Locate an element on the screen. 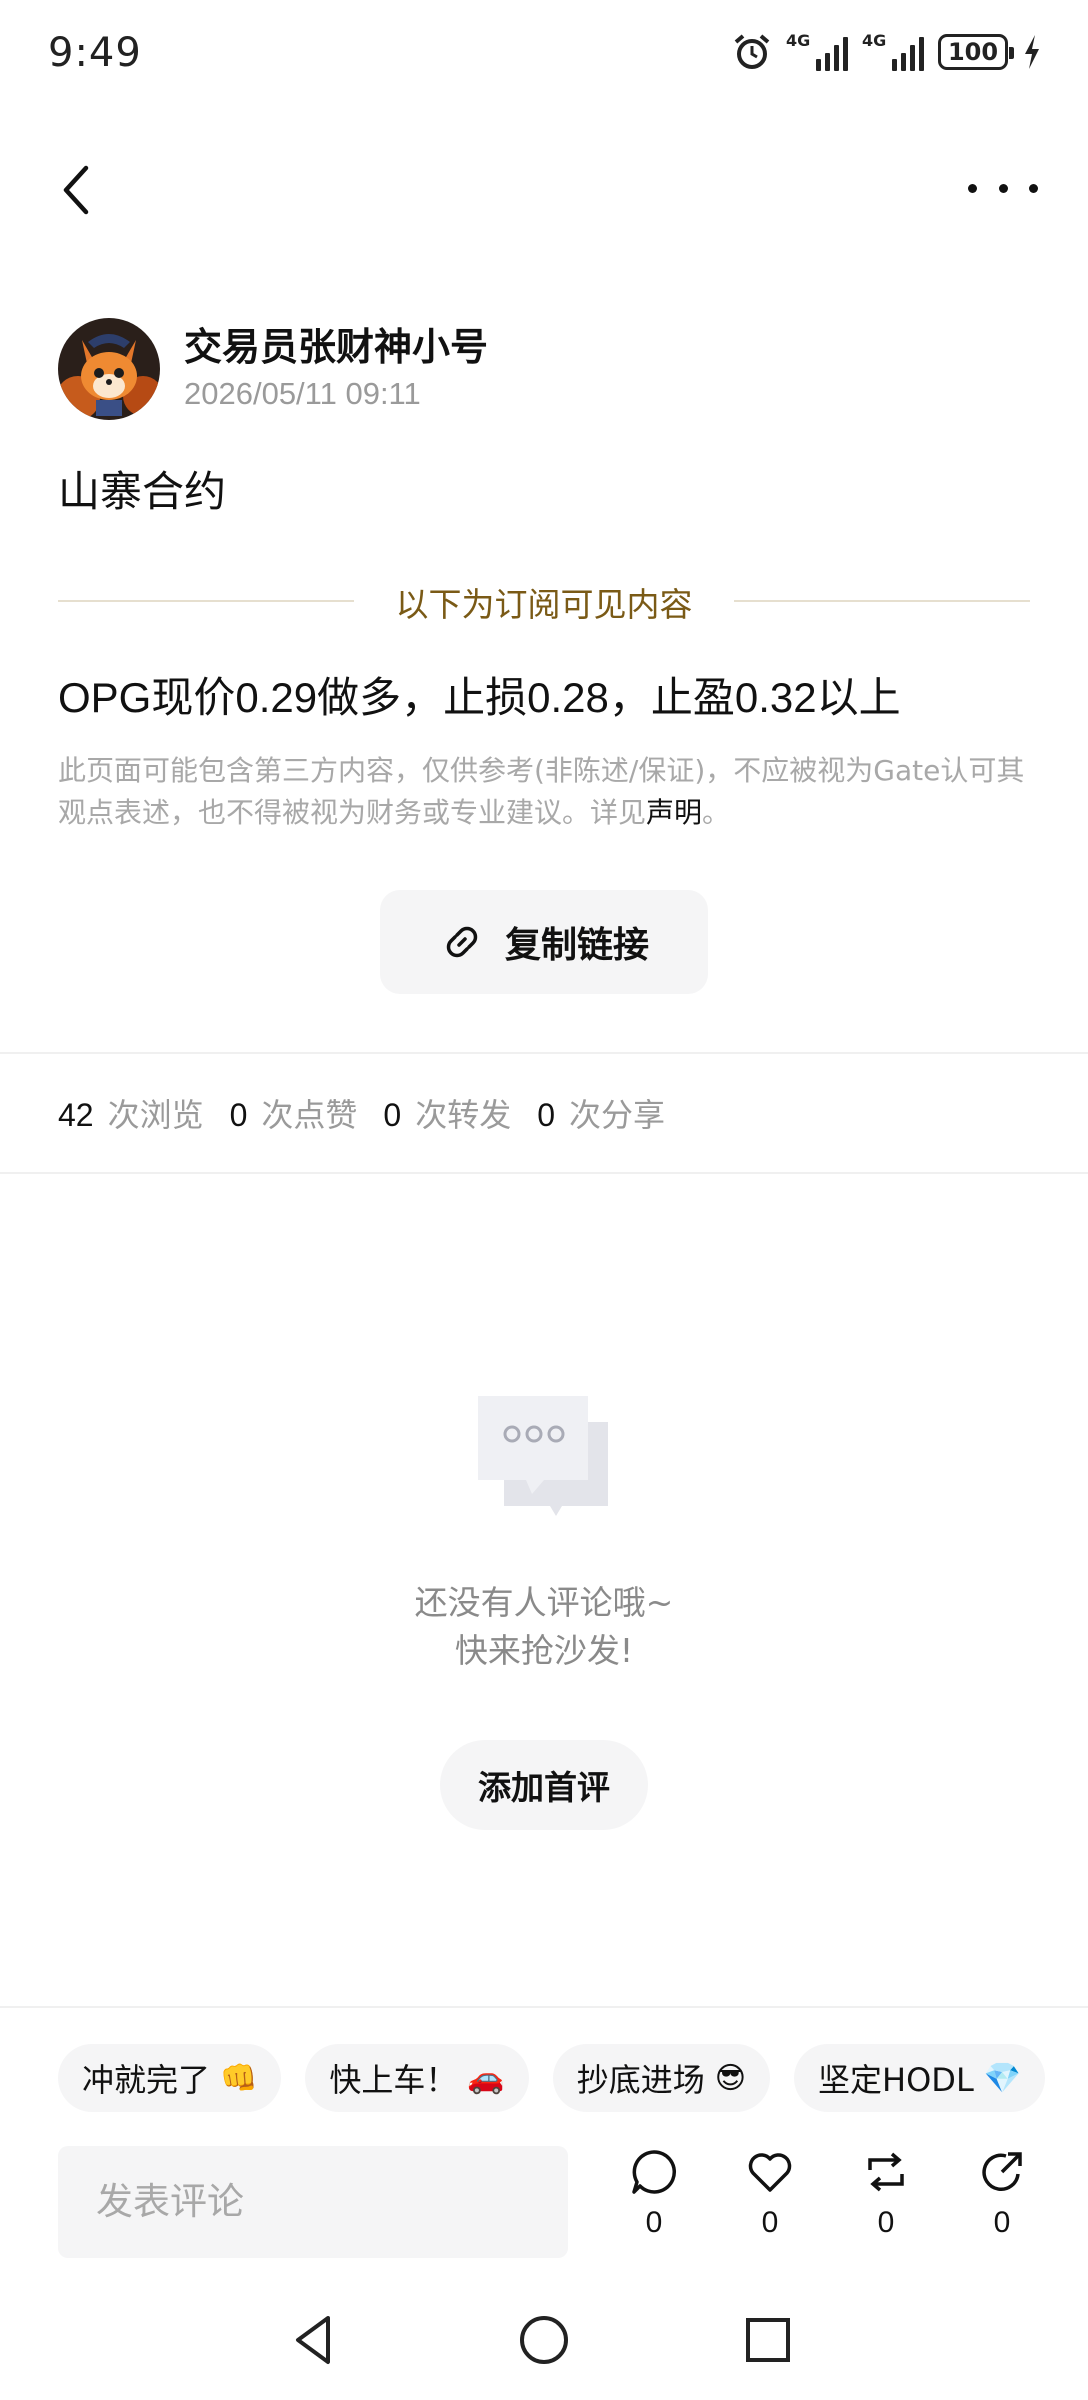 The width and height of the screenshot is (1088, 2400). avatar is located at coordinates (109, 369).